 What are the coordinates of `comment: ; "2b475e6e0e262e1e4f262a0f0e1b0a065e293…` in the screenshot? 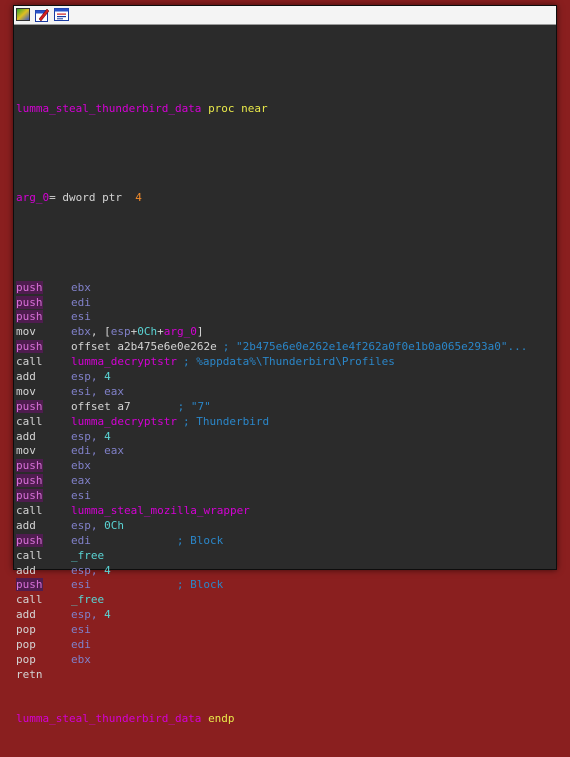 It's located at (375, 347).